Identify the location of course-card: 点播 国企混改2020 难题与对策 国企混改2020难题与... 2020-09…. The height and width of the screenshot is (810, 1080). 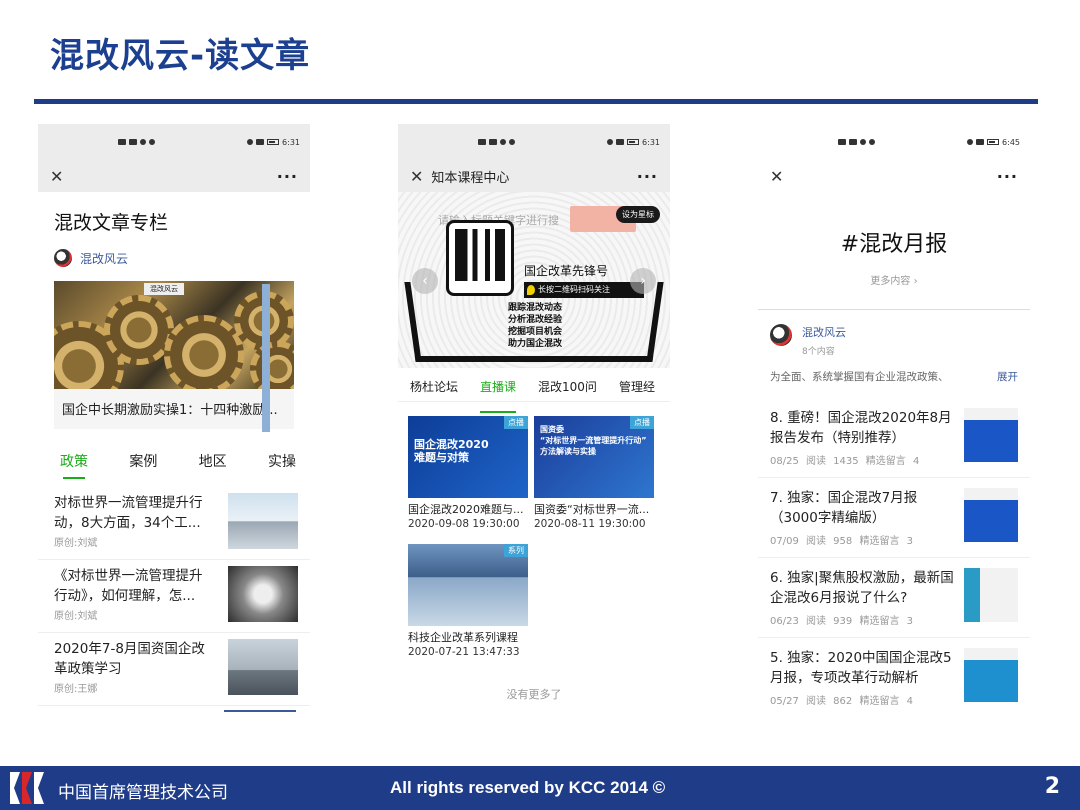
(468, 473).